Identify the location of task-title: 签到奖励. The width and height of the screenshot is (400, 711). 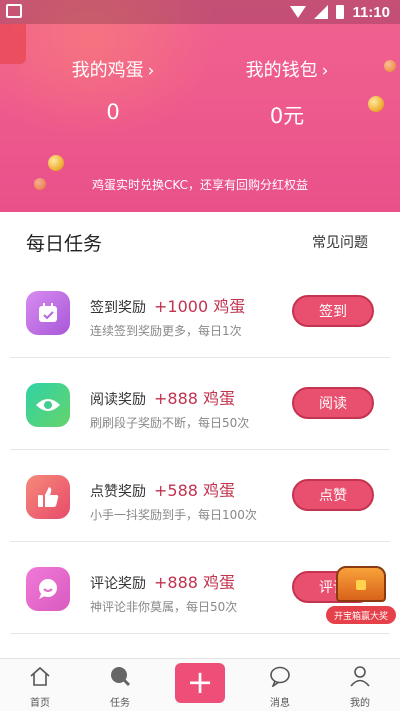
(118, 308).